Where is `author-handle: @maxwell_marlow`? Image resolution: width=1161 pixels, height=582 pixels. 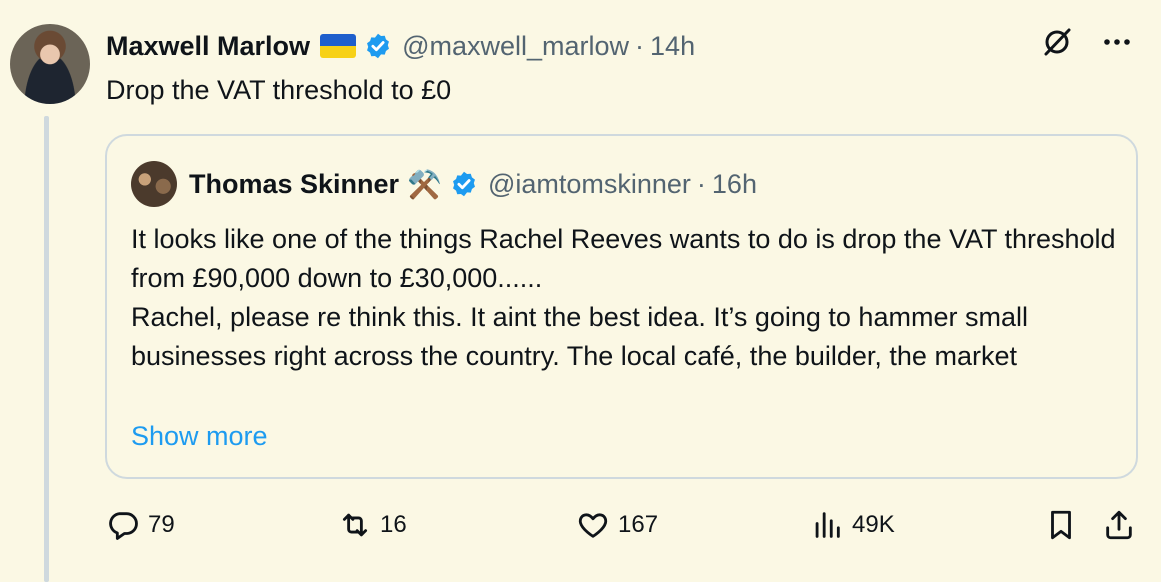 author-handle: @maxwell_marlow is located at coordinates (515, 46).